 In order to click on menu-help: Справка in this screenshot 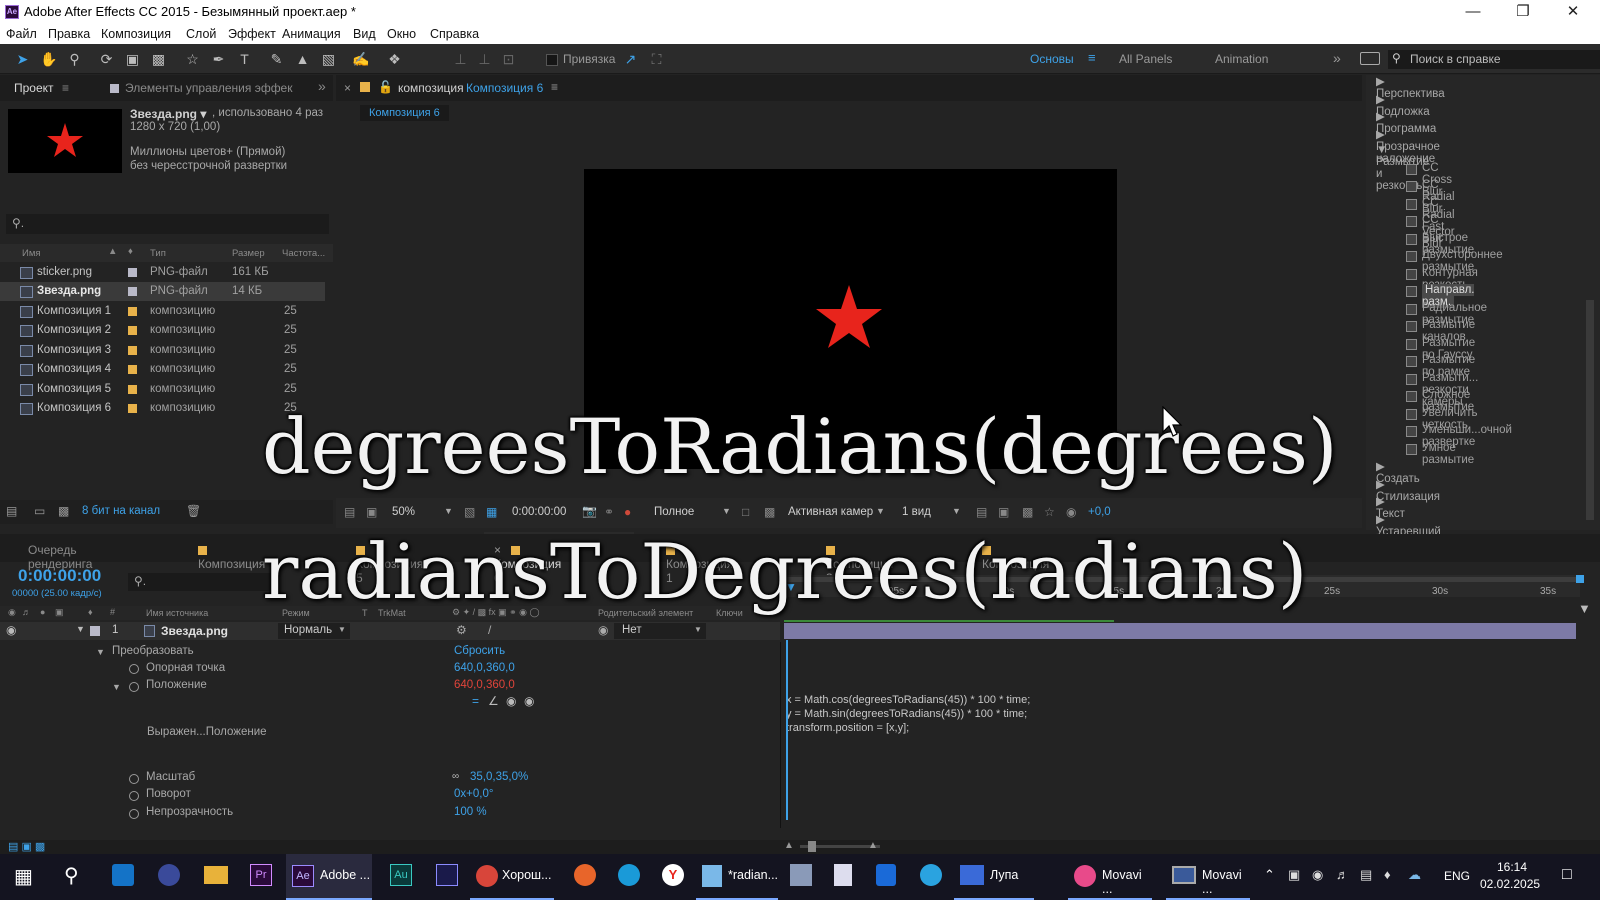, I will do `click(454, 34)`.